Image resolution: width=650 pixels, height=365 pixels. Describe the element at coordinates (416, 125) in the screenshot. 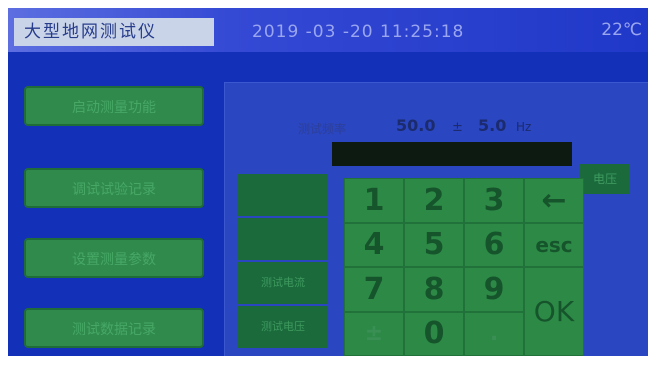

I see `frequency-value: 50.0` at that location.